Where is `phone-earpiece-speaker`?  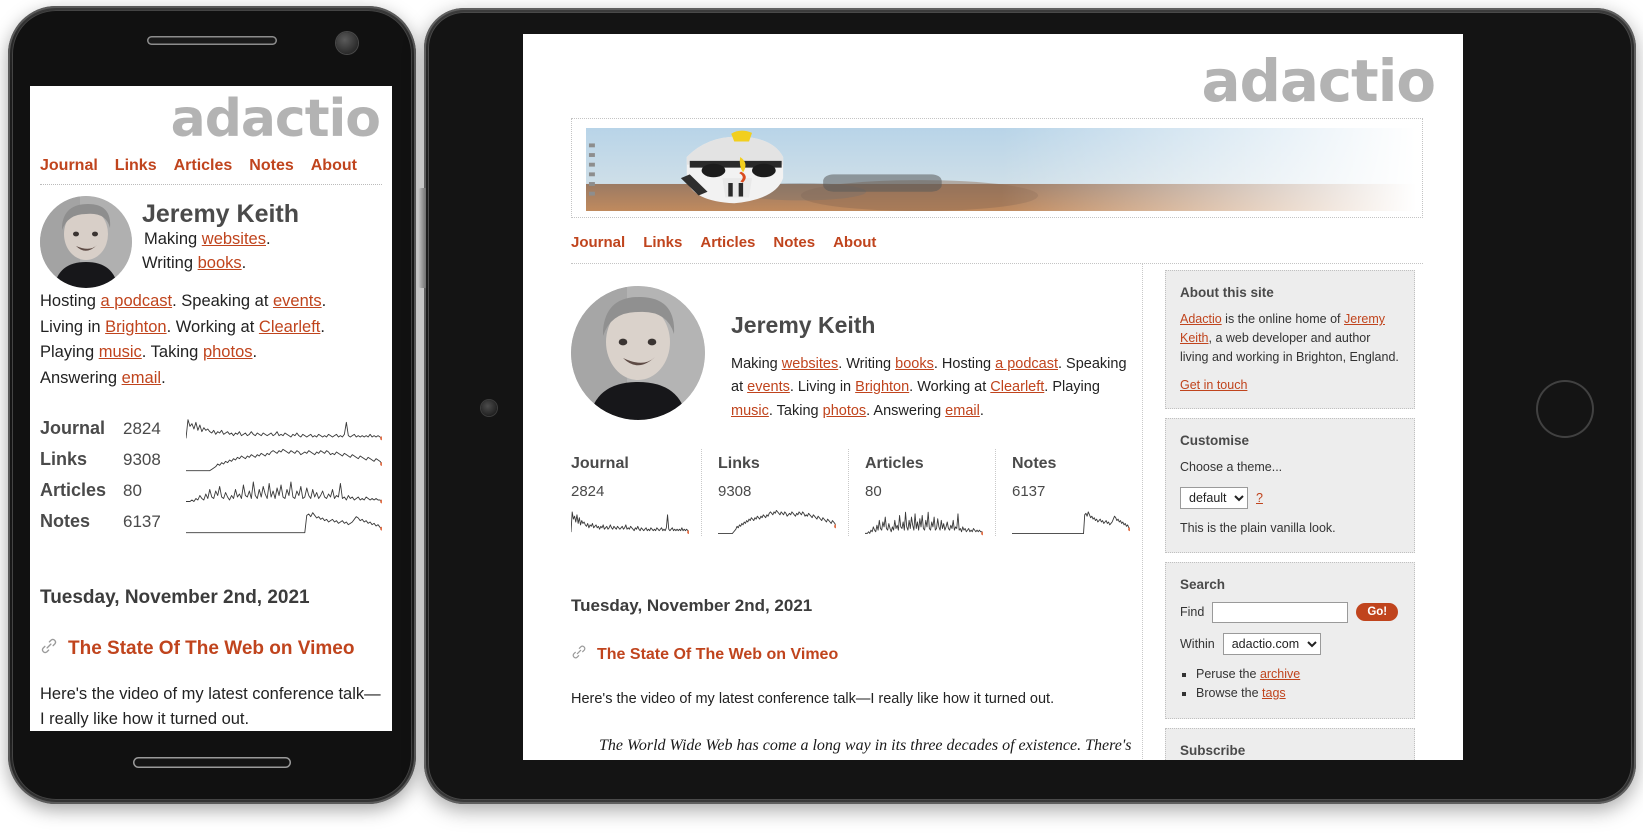 phone-earpiece-speaker is located at coordinates (212, 40).